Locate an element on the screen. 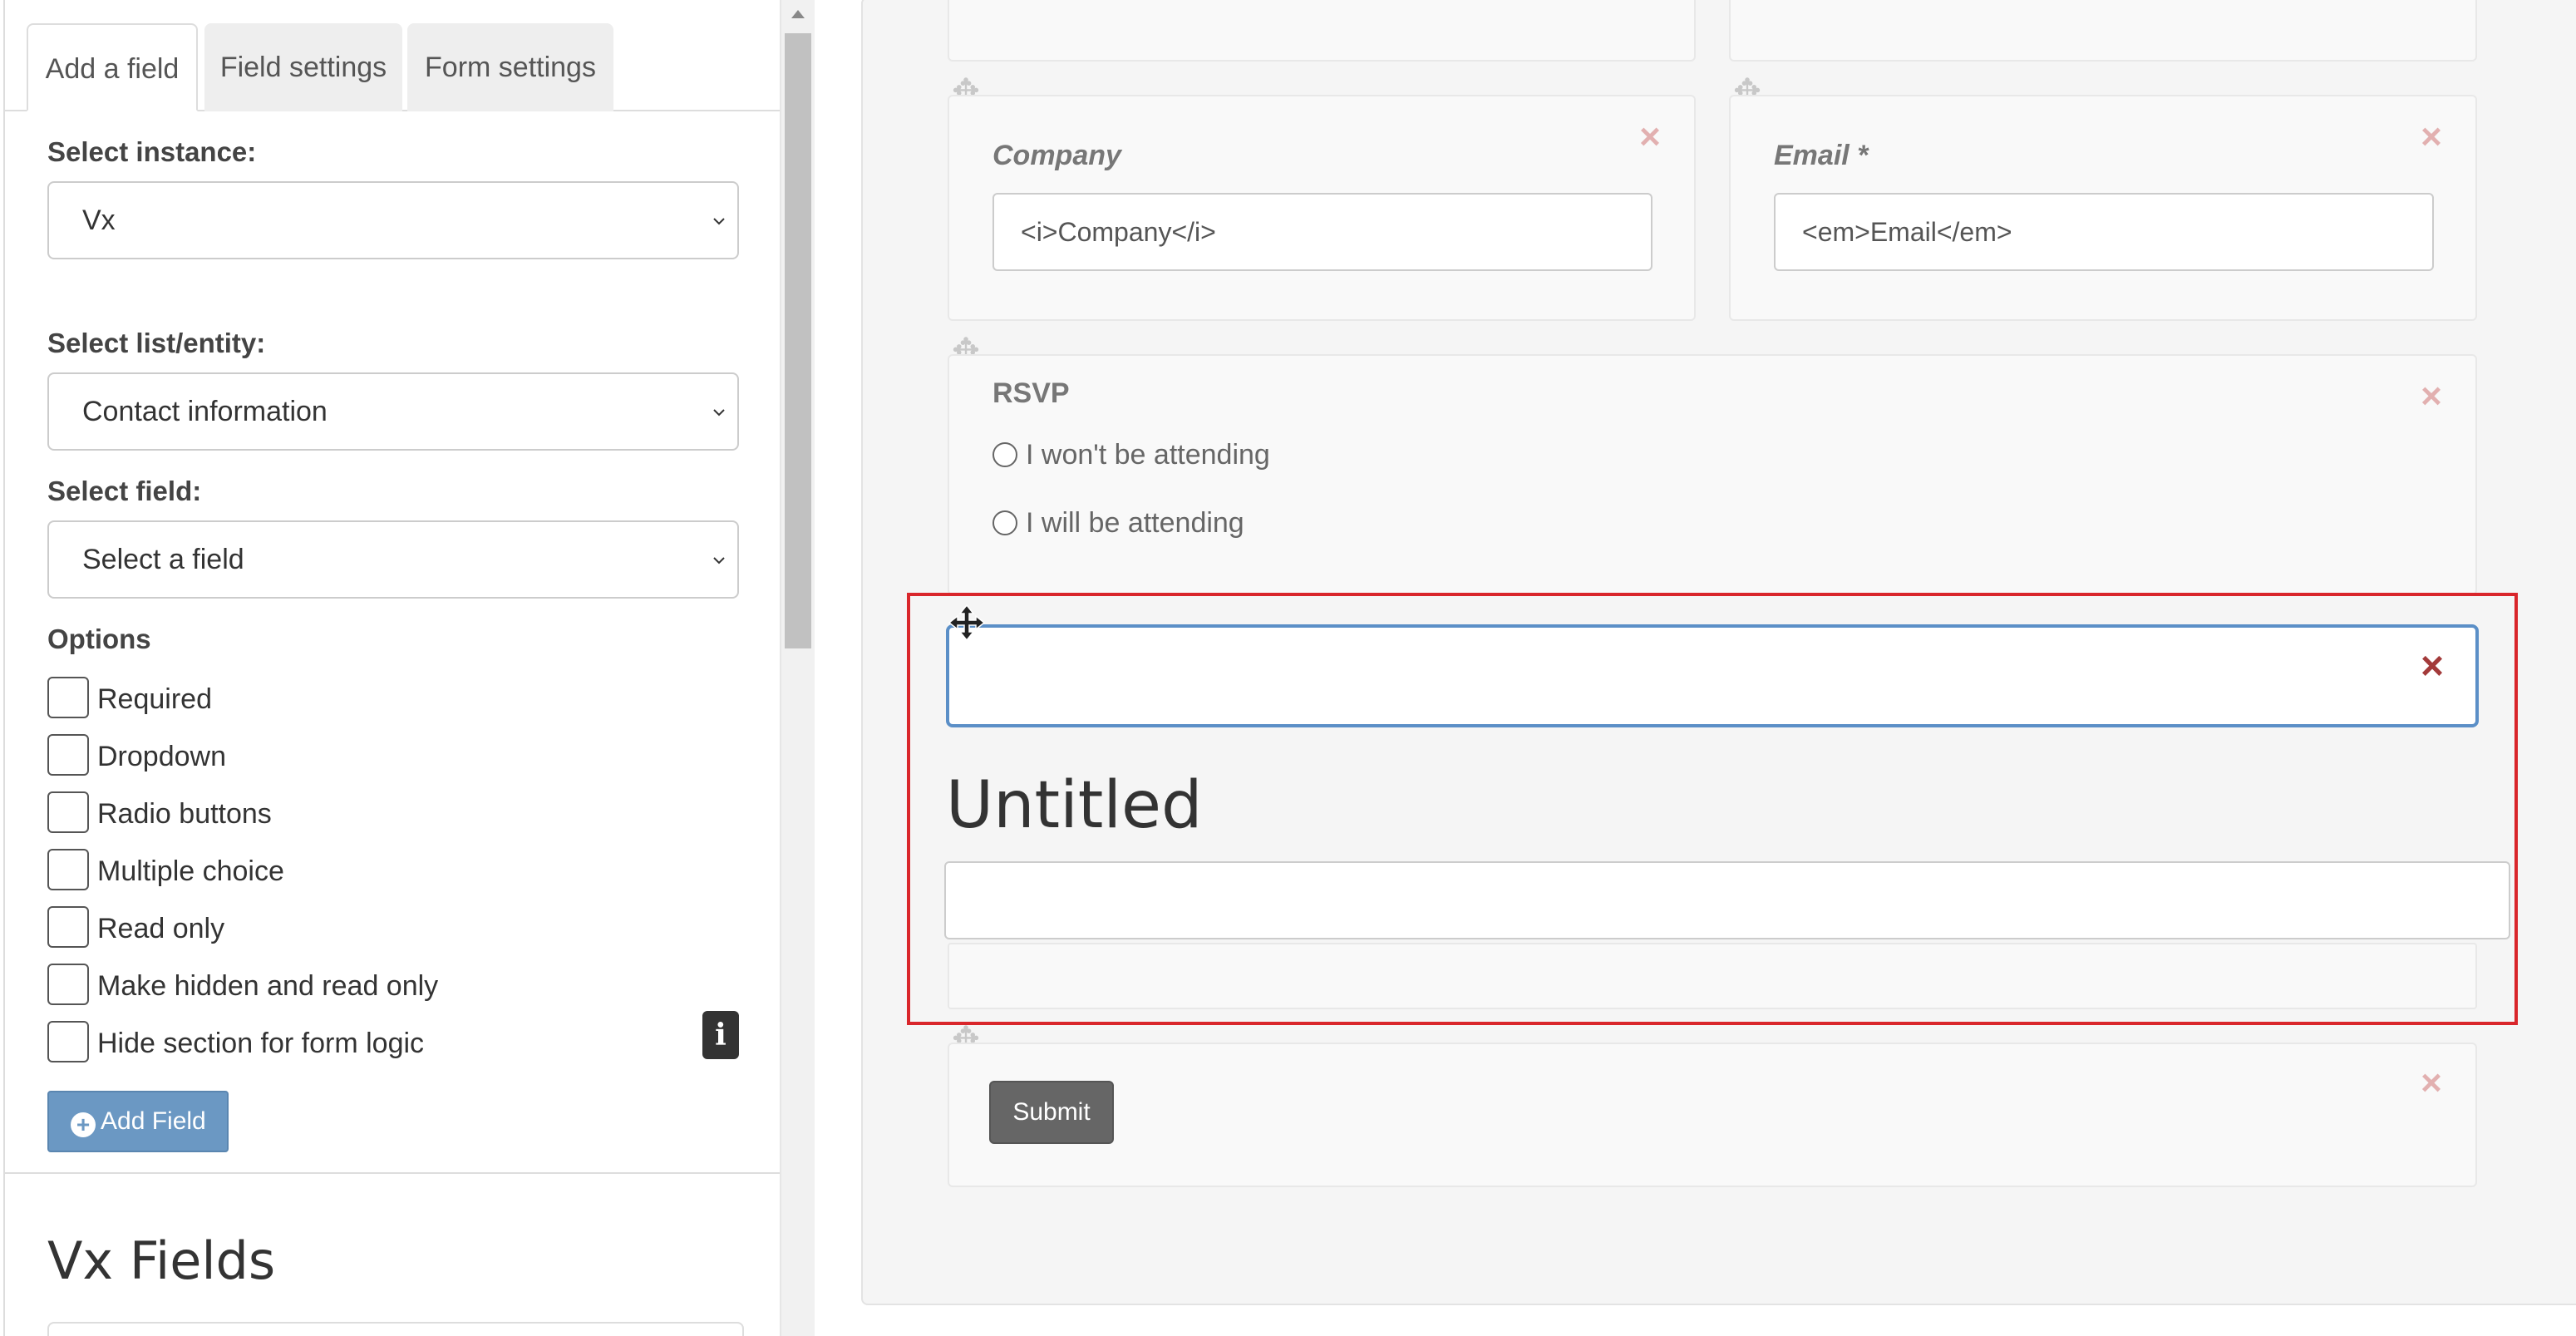 The image size is (2576, 1336). select-instance-value: Vx is located at coordinates (99, 221).